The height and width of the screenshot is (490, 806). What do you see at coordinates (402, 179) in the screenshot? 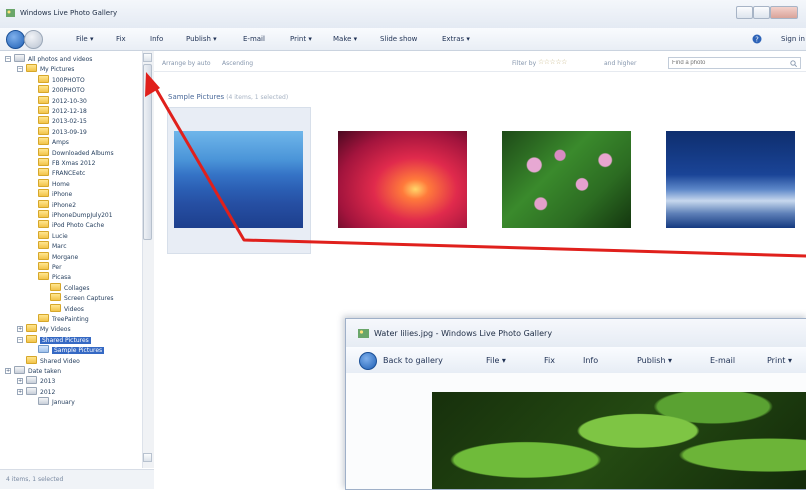
I see `thumbnail-sunset` at bounding box center [402, 179].